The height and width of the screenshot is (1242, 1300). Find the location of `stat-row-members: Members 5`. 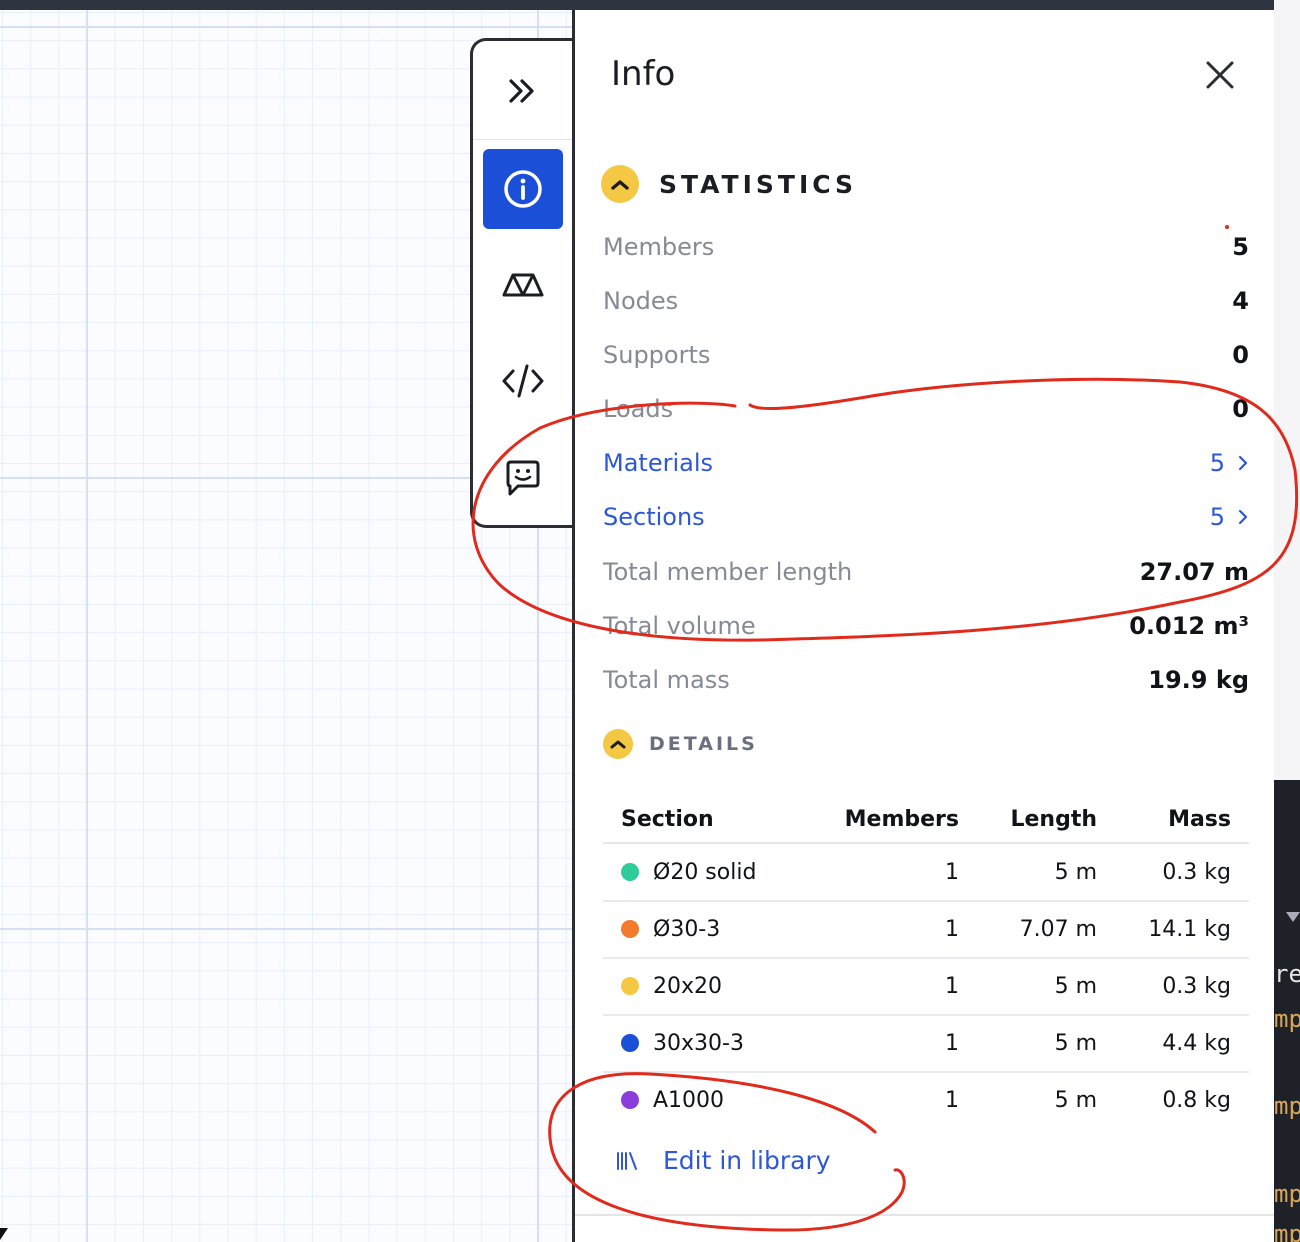

stat-row-members: Members 5 is located at coordinates (926, 247).